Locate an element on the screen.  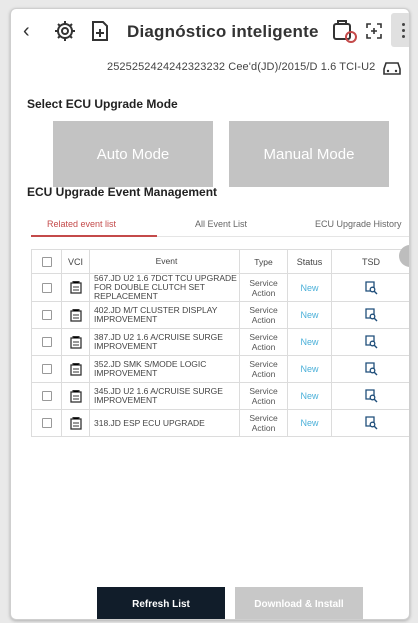
vehicle-icon is located at coordinates (344, 31).